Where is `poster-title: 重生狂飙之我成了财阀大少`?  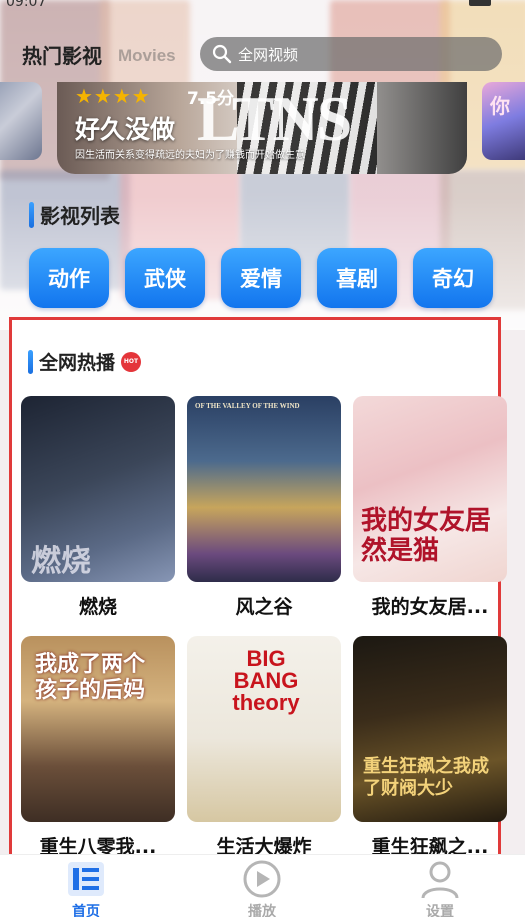 poster-title: 重生狂飙之我成了财阀大少 is located at coordinates (426, 777).